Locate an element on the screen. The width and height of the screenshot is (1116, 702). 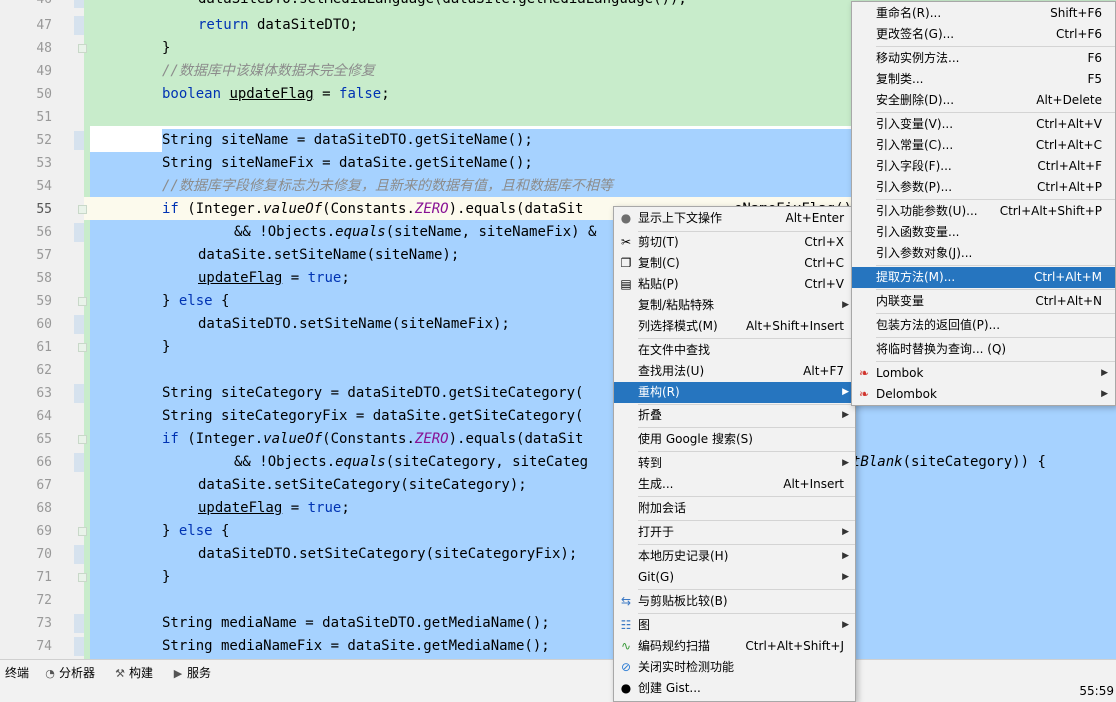
menu-item-attach-session: 附加会话 is located at coordinates (734, 508).